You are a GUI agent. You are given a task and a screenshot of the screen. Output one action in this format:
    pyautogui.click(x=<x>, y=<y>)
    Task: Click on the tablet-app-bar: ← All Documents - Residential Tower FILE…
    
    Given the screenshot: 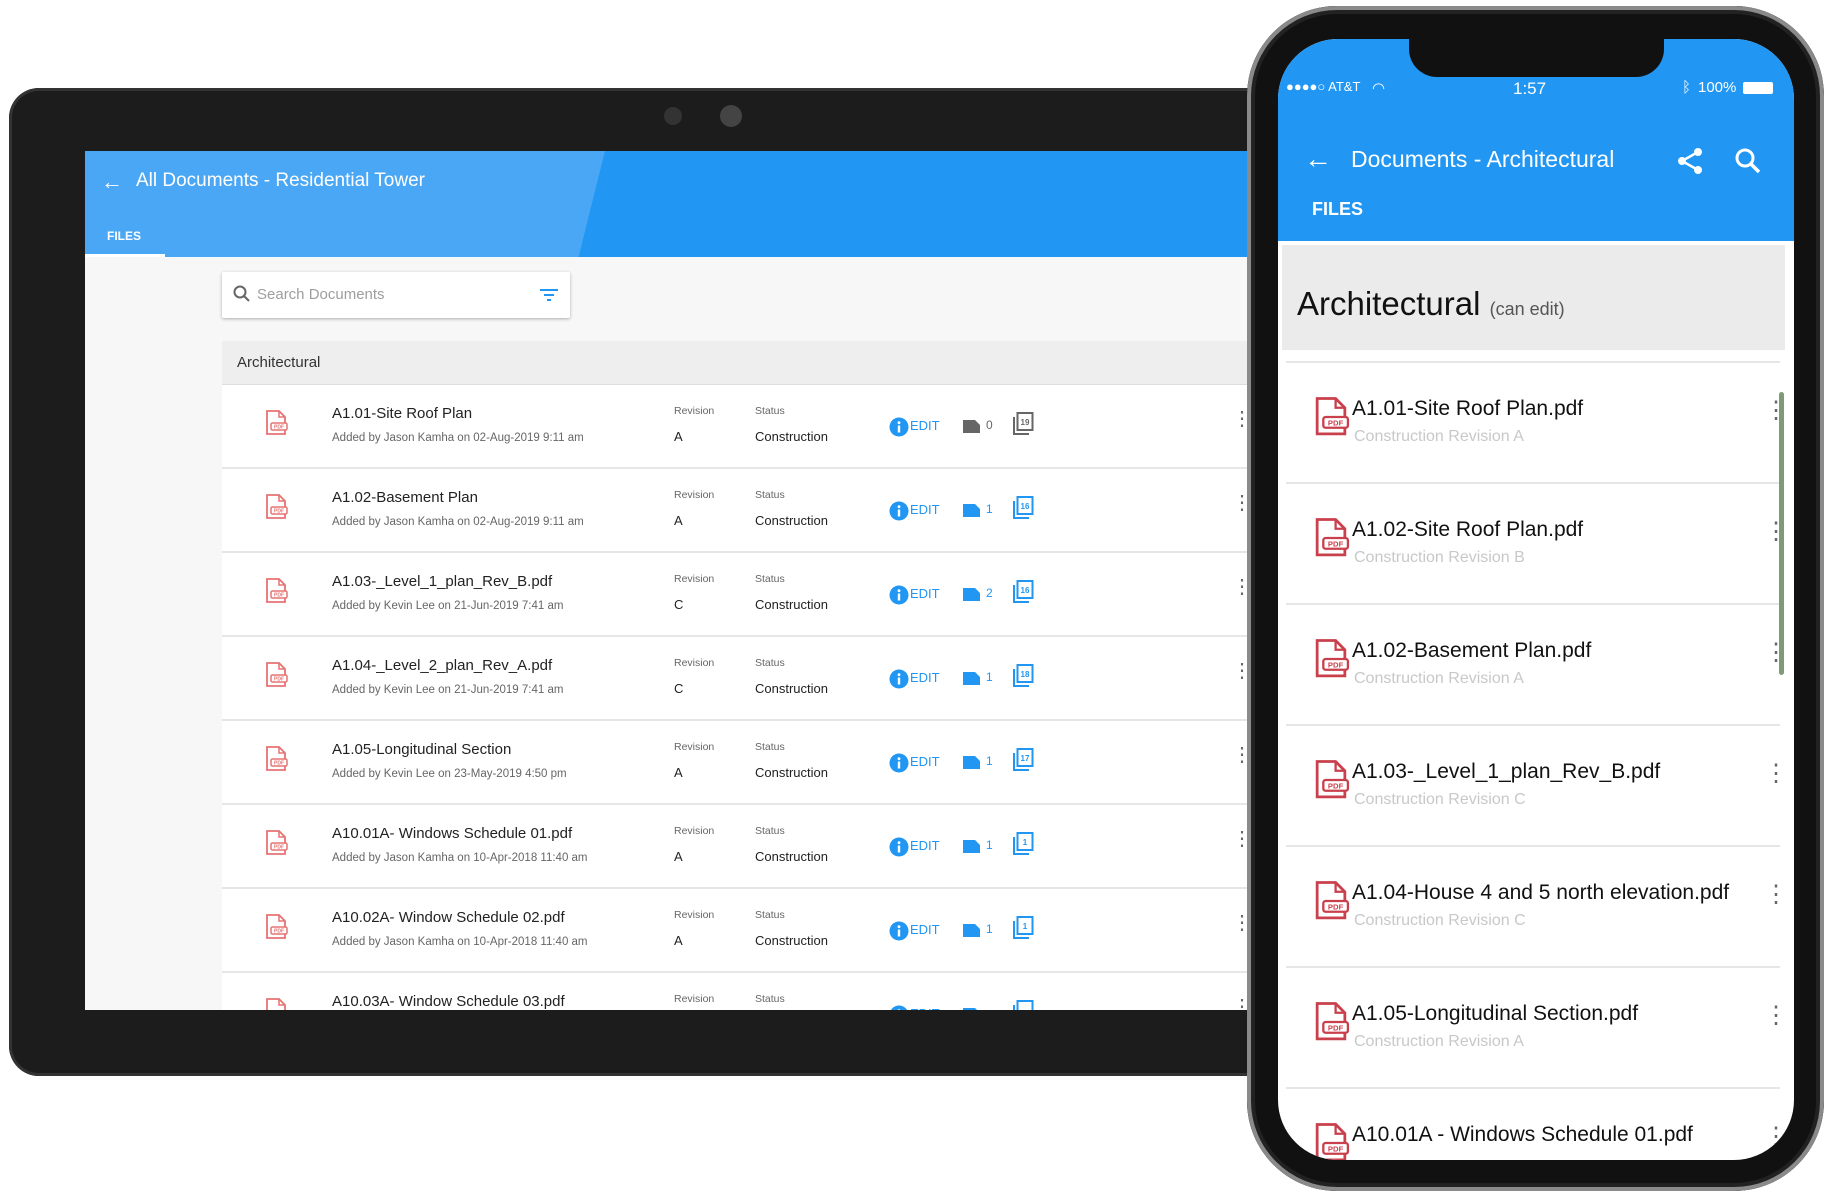 What is the action you would take?
    pyautogui.click(x=672, y=204)
    